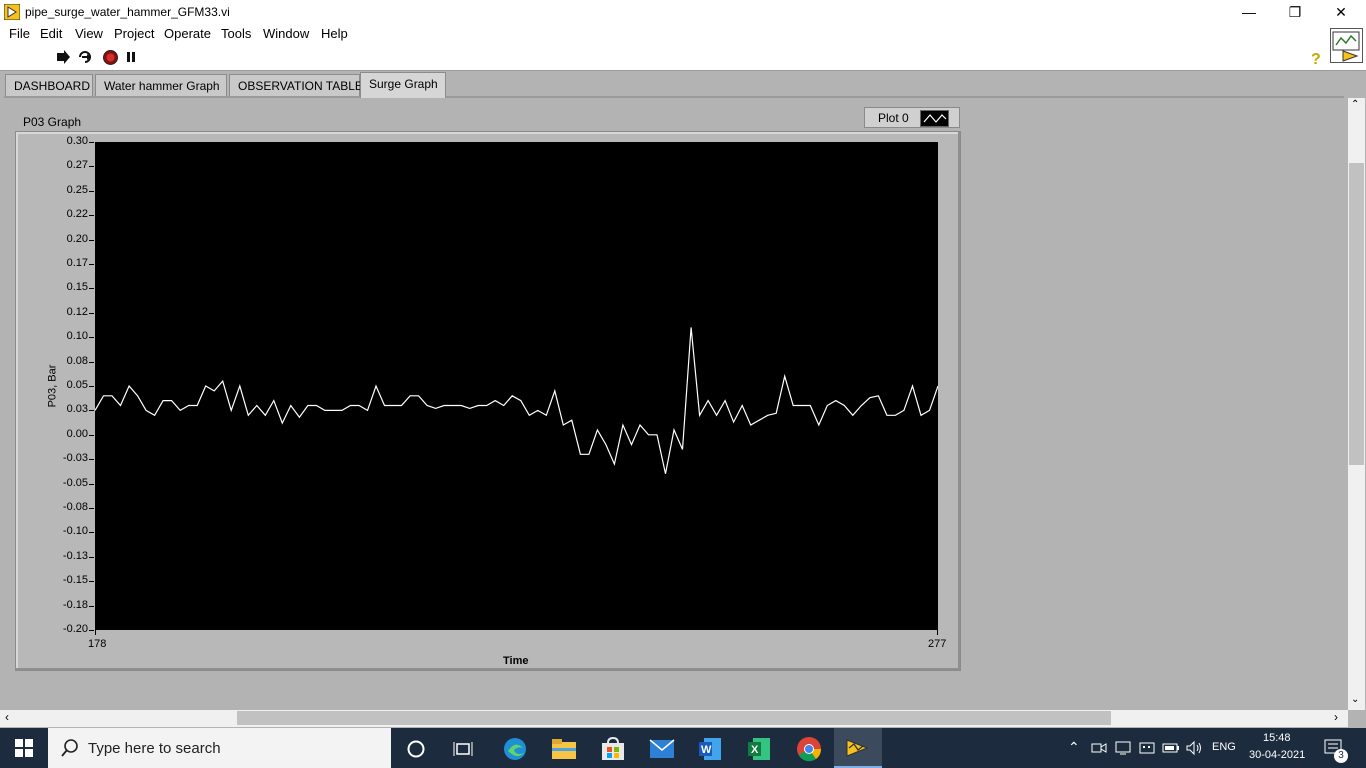 The width and height of the screenshot is (1366, 768). I want to click on show-hidden-icons-icon: ⌃, so click(1074, 747).